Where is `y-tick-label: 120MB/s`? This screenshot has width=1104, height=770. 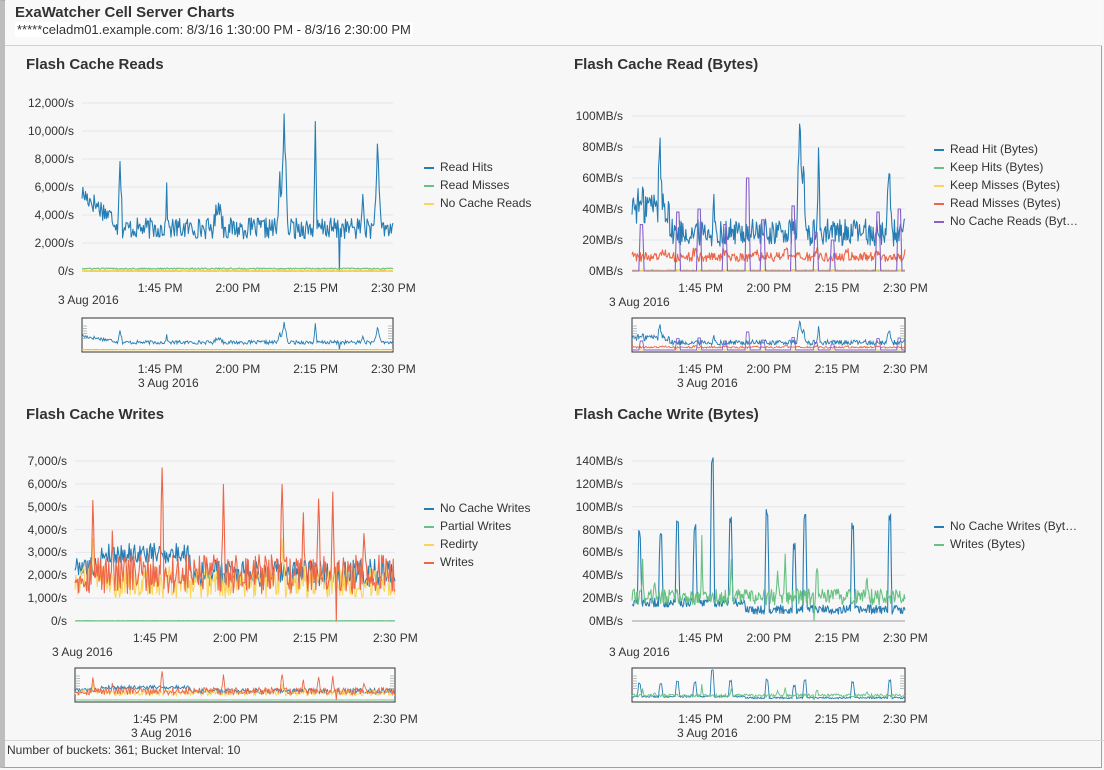 y-tick-label: 120MB/s is located at coordinates (599, 483).